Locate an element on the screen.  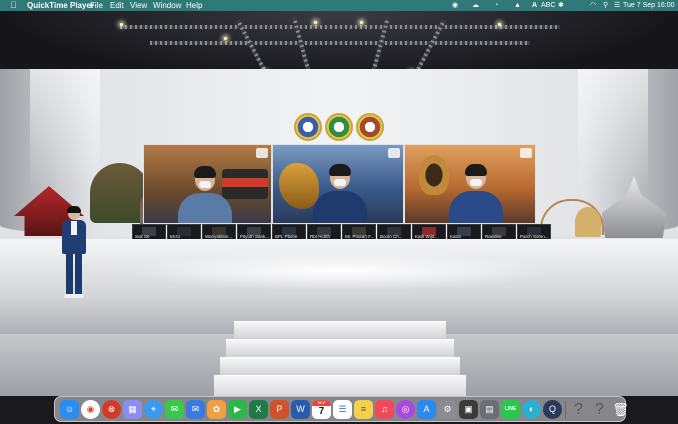
help-icon: ? is located at coordinates (578, 409).